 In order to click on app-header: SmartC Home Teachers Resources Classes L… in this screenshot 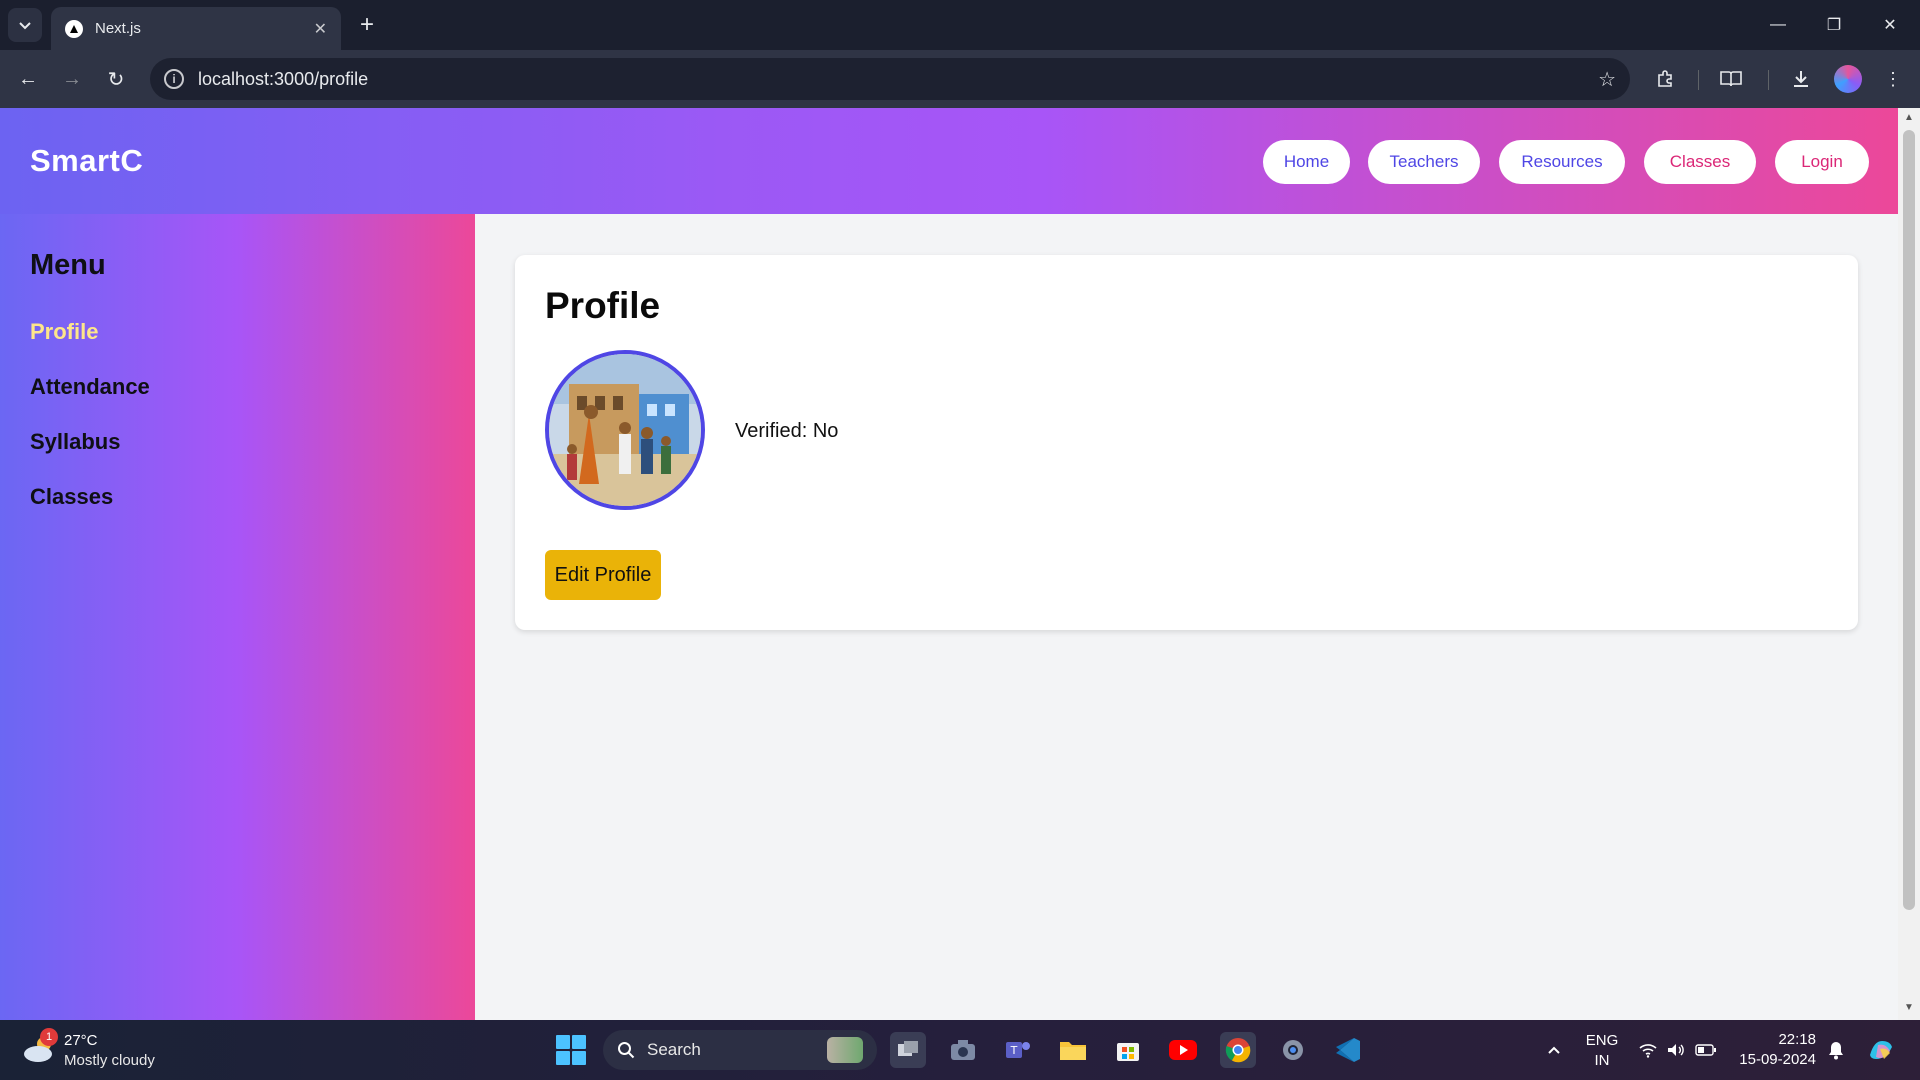, I will do `click(949, 161)`.